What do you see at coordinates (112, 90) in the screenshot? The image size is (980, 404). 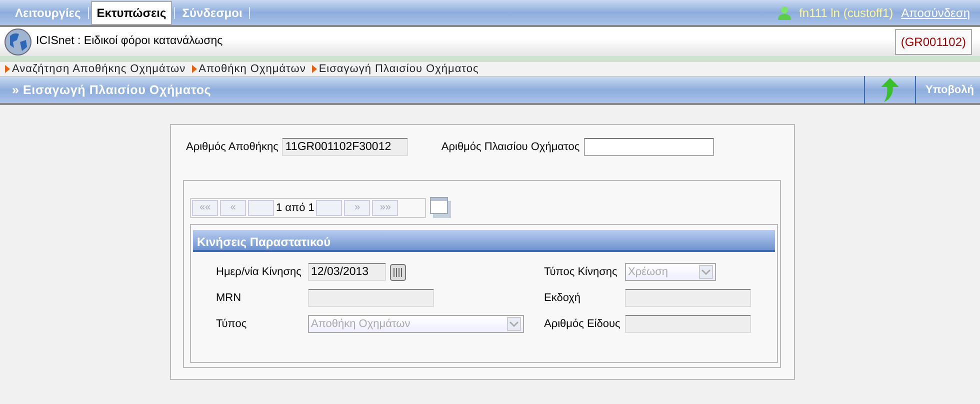 I see `page-title: » Εισαγωγή Πλαισίου Οχήματος` at bounding box center [112, 90].